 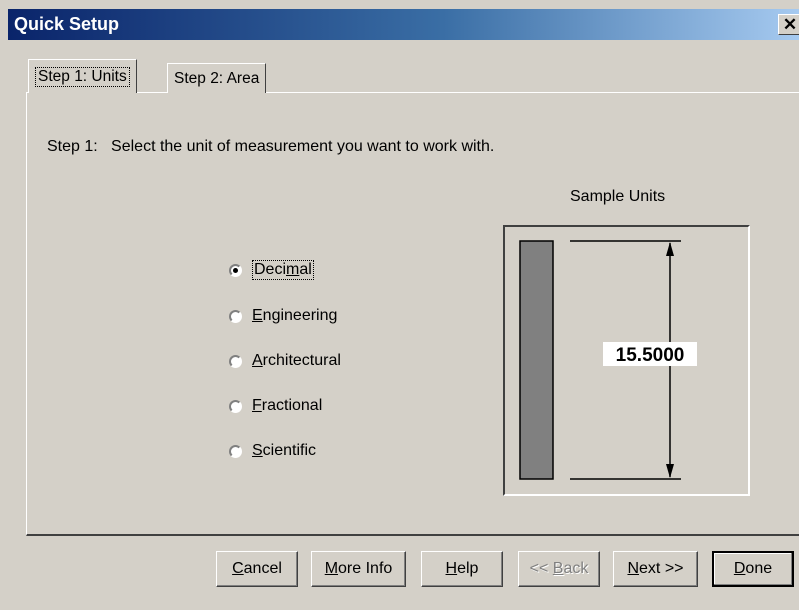 I want to click on arrow-up-icon, so click(x=670, y=249).